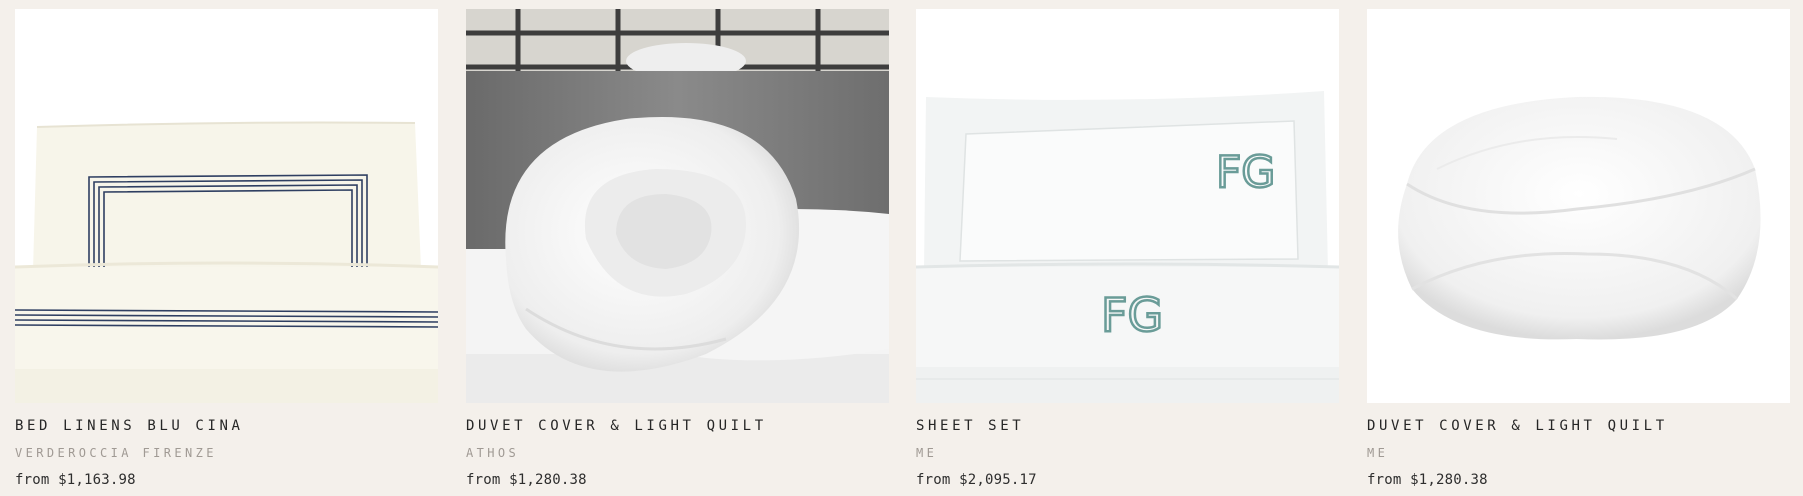 This screenshot has width=1803, height=496. Describe the element at coordinates (1245, 172) in the screenshot. I see `monogram-pillow: FG` at that location.